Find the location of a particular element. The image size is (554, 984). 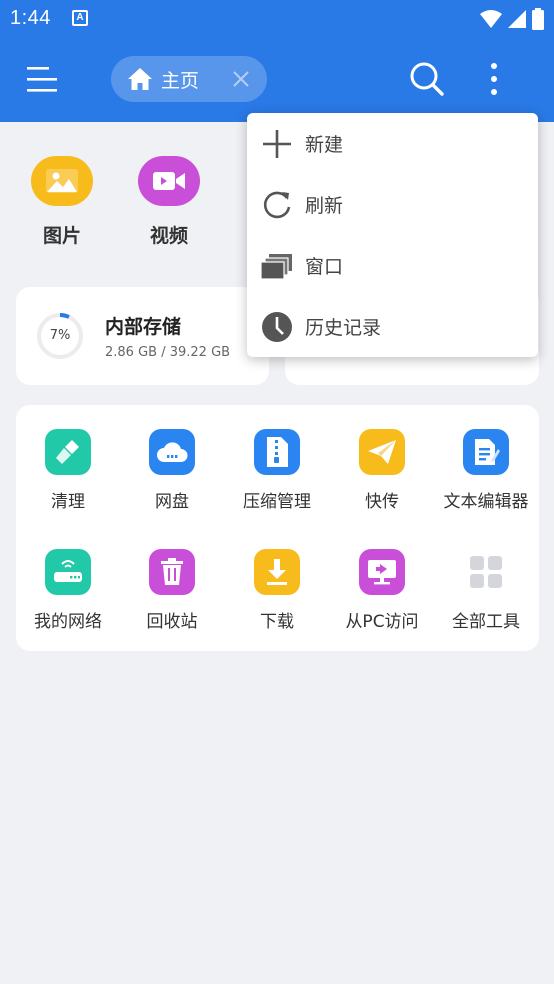

refresh-icon is located at coordinates (277, 205).